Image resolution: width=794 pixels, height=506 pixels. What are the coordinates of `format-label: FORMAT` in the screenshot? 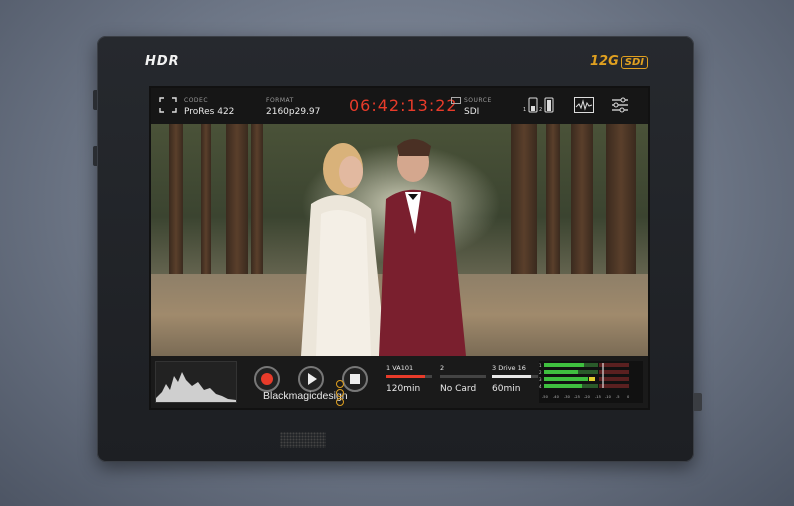 It's located at (280, 100).